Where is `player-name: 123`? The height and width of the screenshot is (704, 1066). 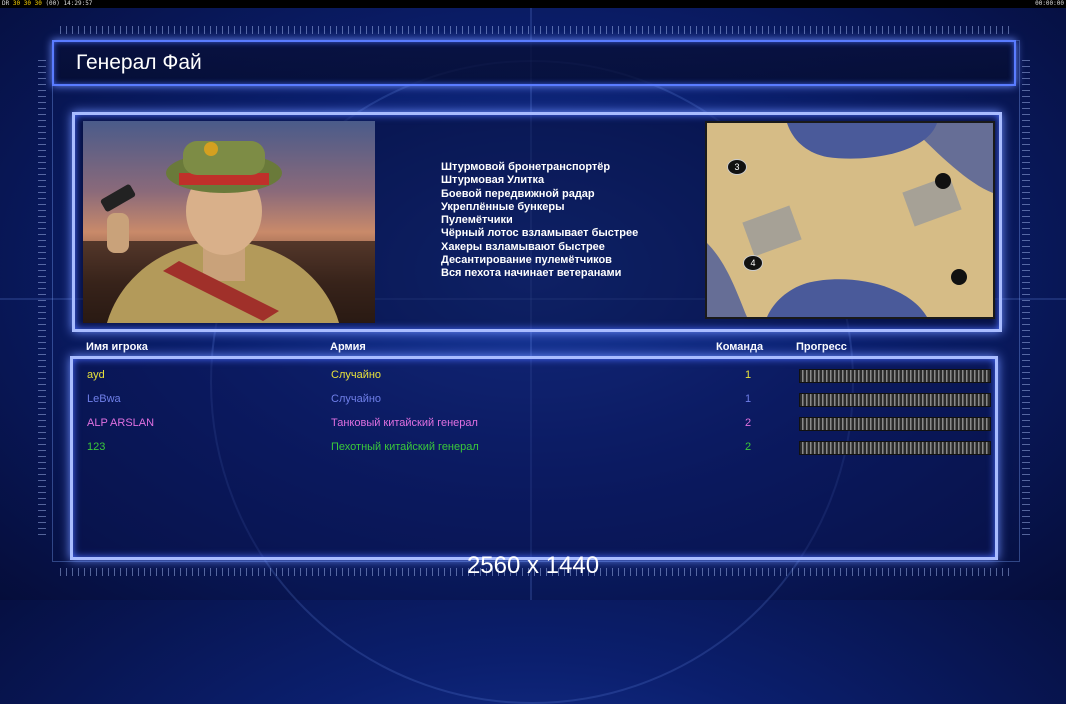 player-name: 123 is located at coordinates (96, 447).